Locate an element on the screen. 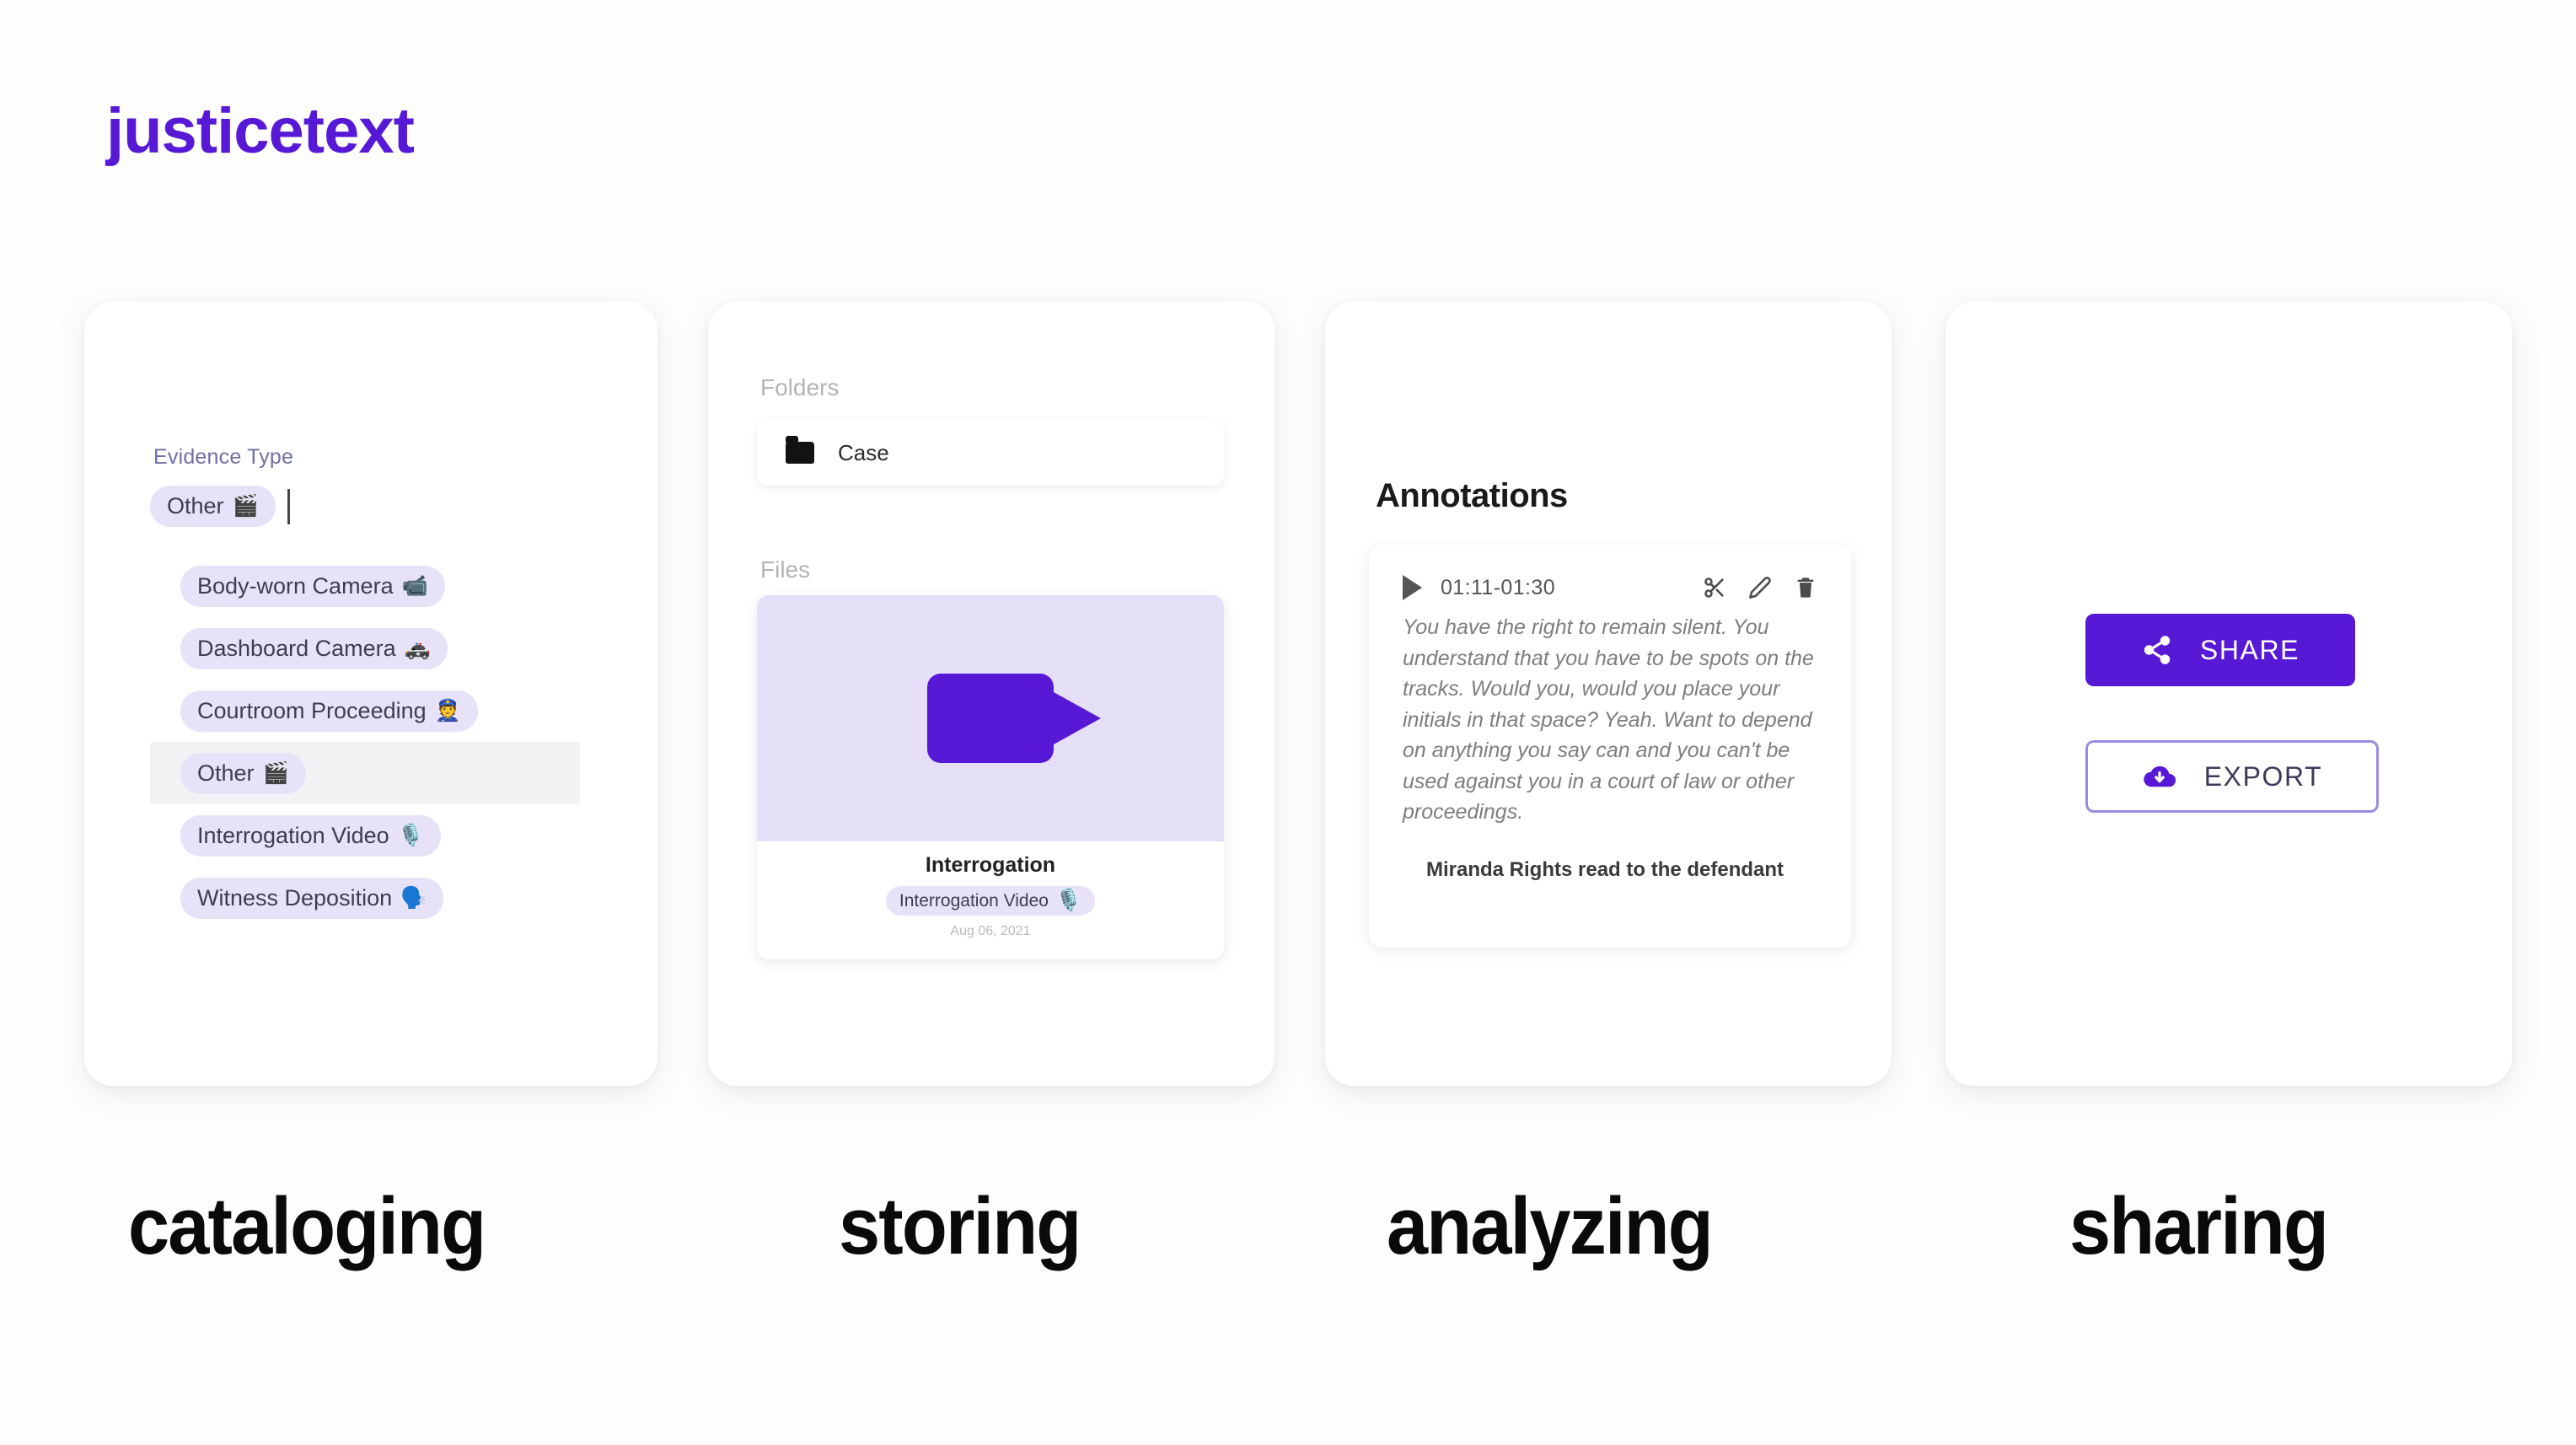 The height and width of the screenshot is (1445, 2576). dropdown-option-interrogation-video: Interrogation Video 🎙️ is located at coordinates (365, 835).